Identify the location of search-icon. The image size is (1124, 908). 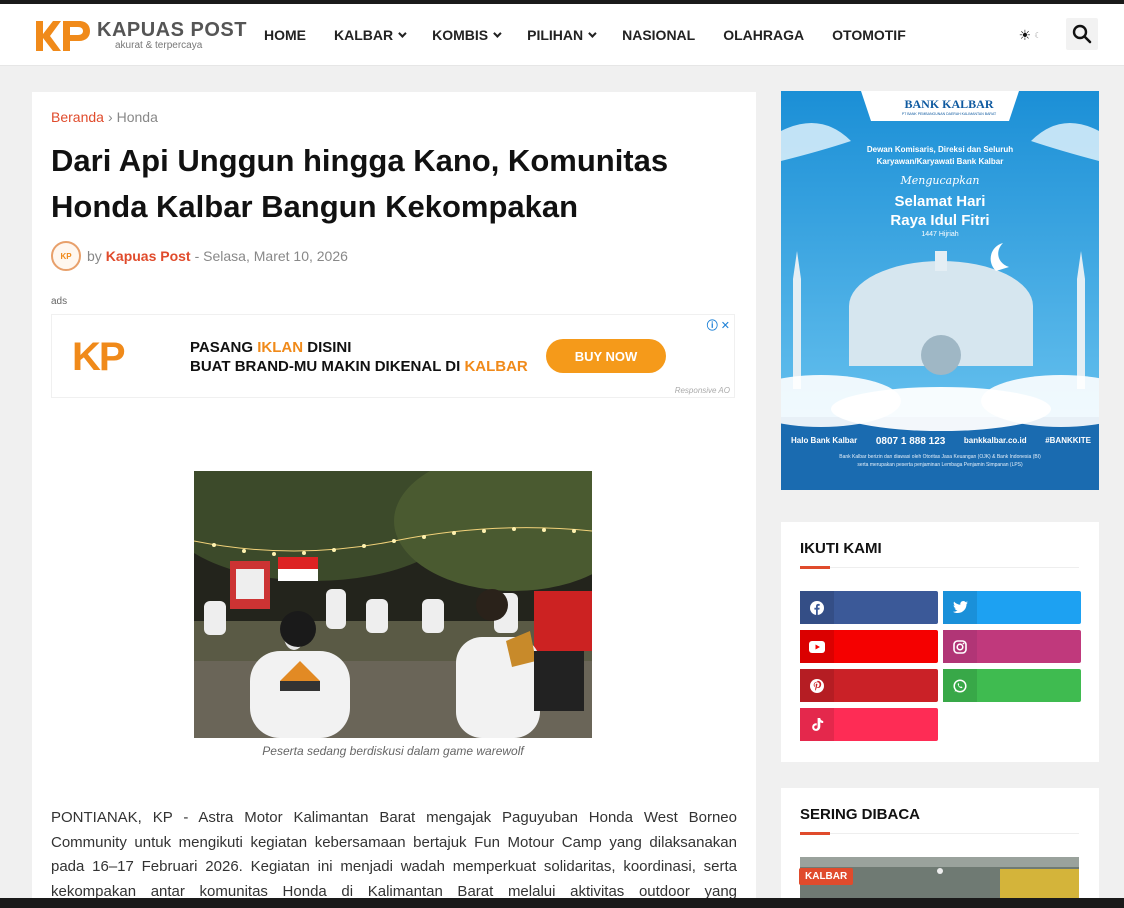
(1082, 34).